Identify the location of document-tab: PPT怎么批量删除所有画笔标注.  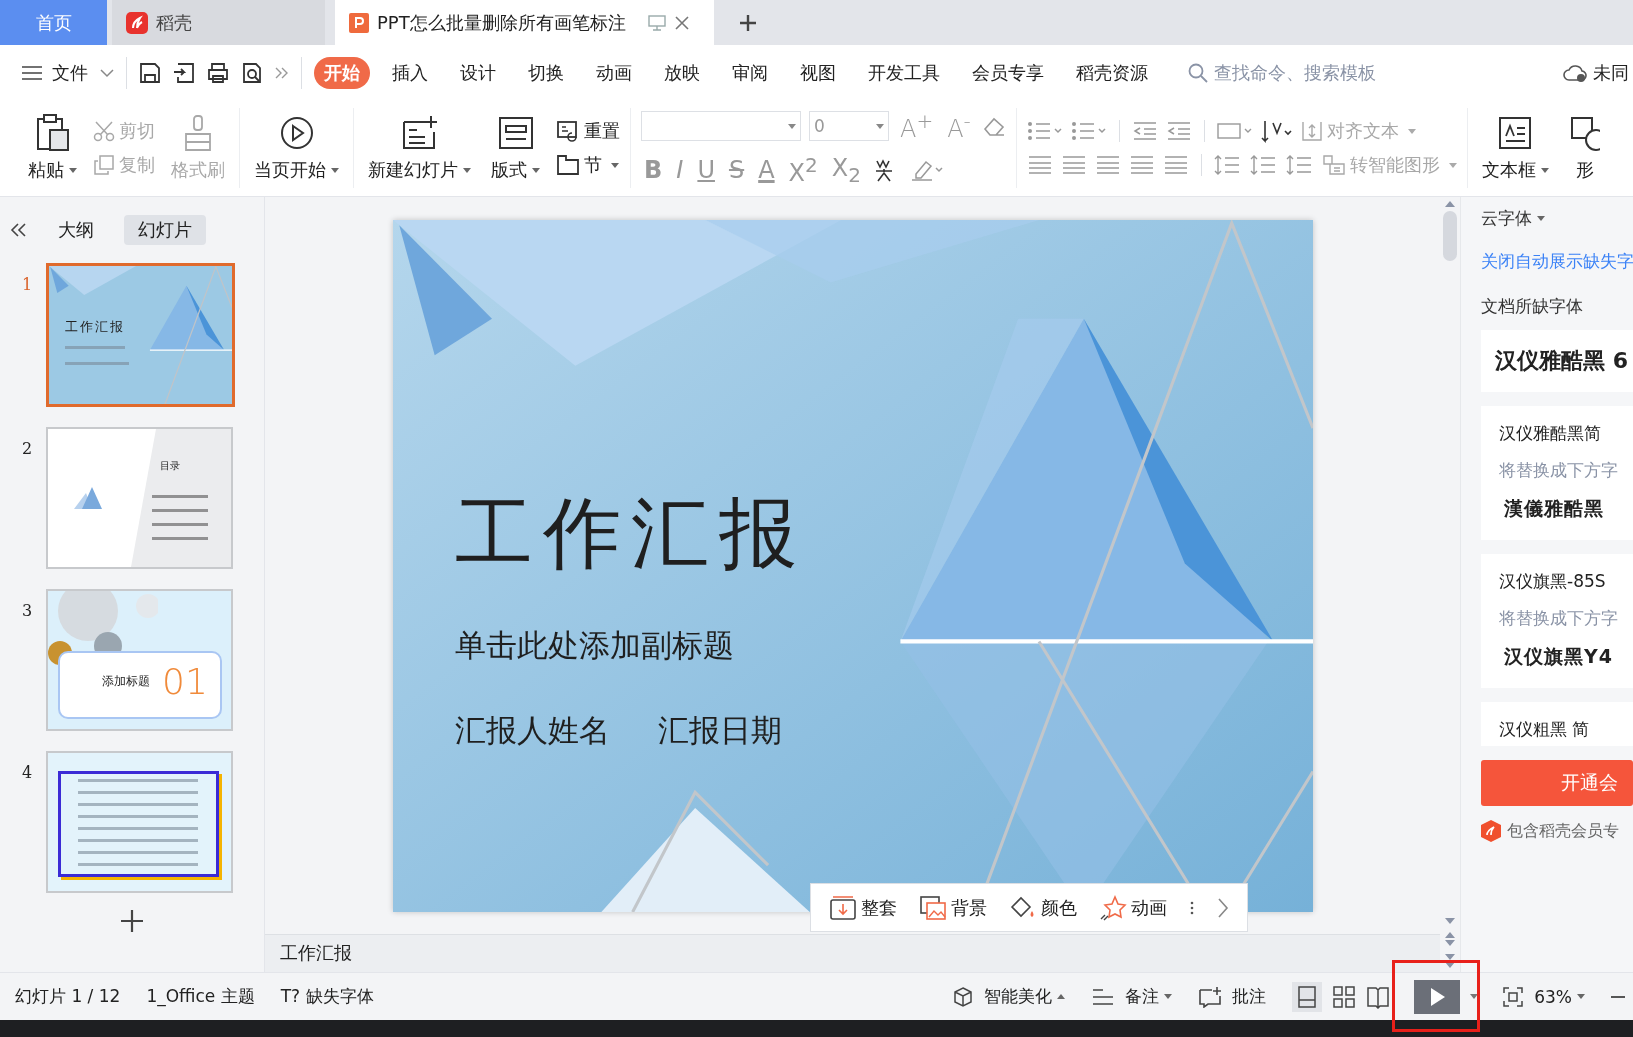
(524, 22).